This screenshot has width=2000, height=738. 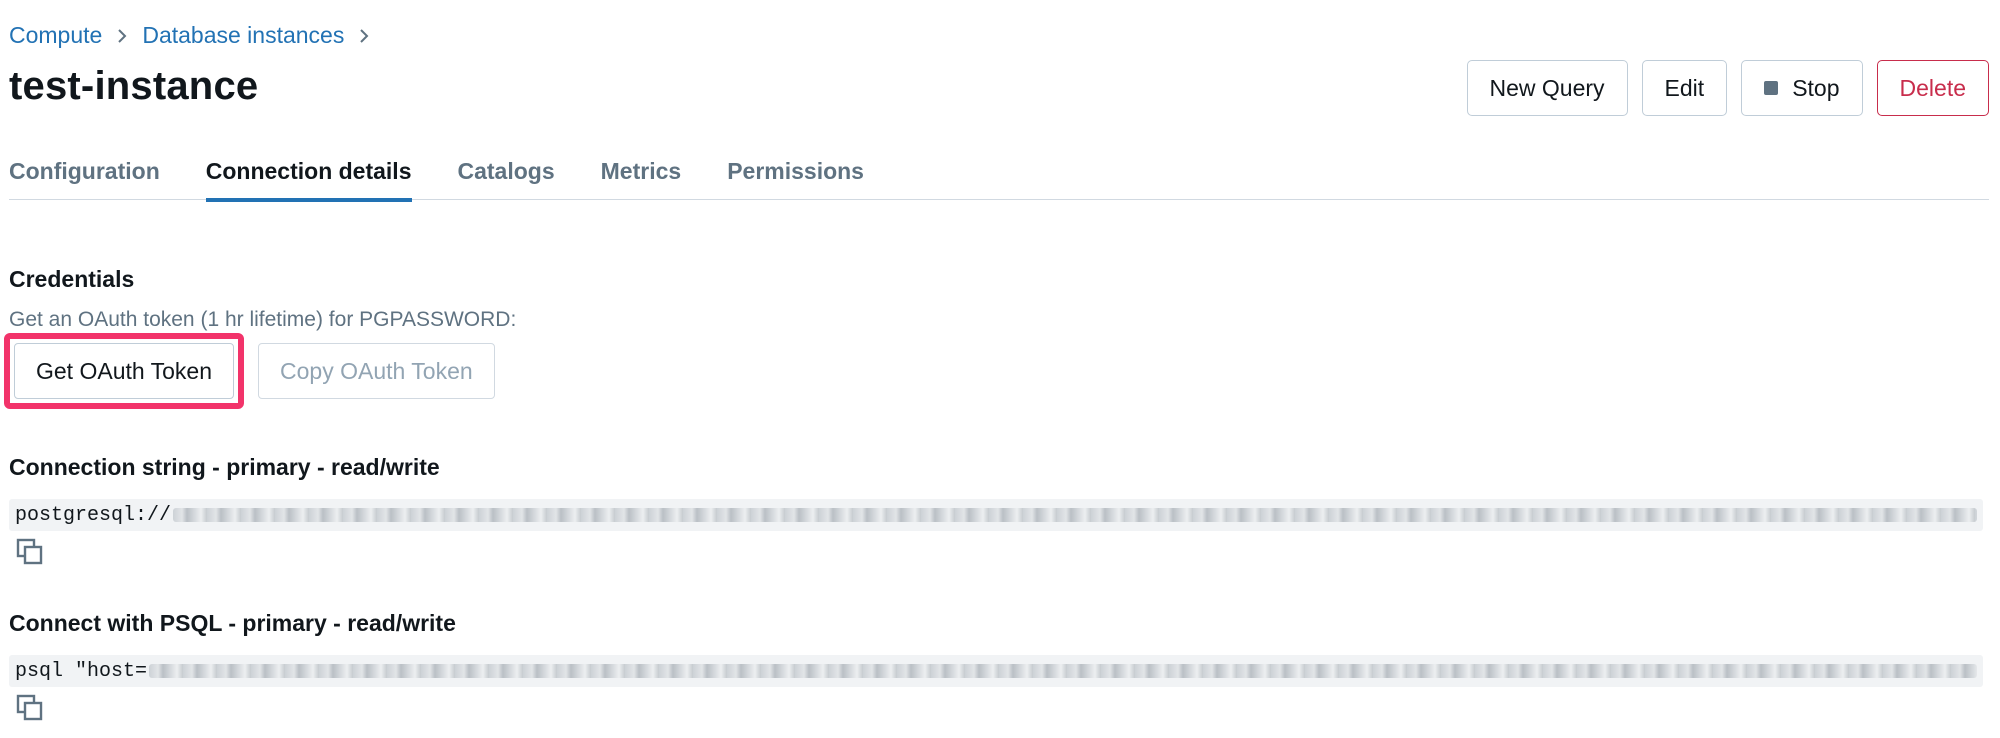 What do you see at coordinates (376, 371) in the screenshot?
I see `copy-oauth-token-button: Copy OAuth Token` at bounding box center [376, 371].